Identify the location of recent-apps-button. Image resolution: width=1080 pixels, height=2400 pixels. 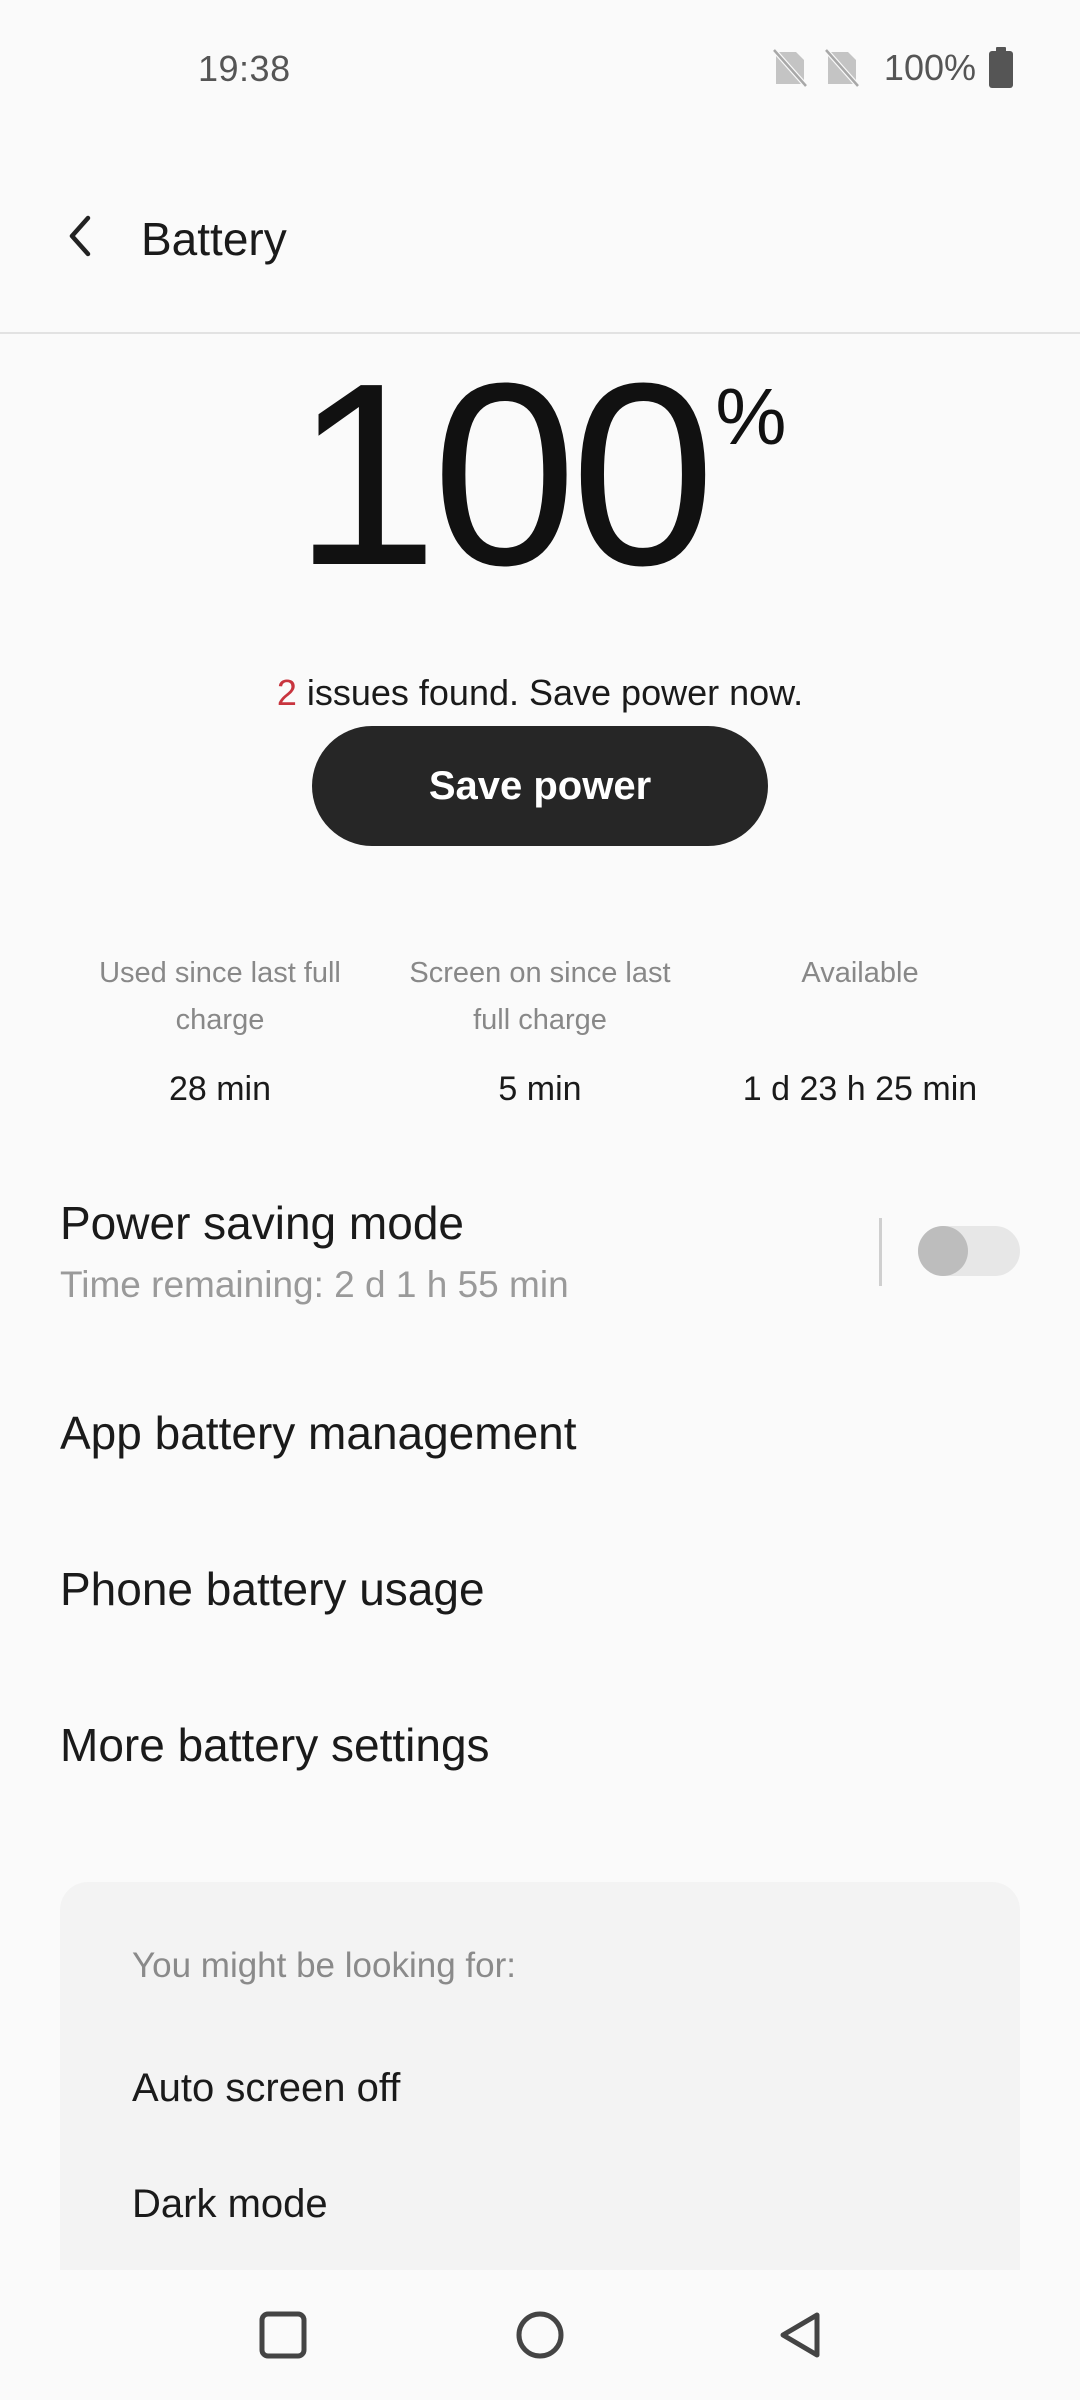
(283, 2335).